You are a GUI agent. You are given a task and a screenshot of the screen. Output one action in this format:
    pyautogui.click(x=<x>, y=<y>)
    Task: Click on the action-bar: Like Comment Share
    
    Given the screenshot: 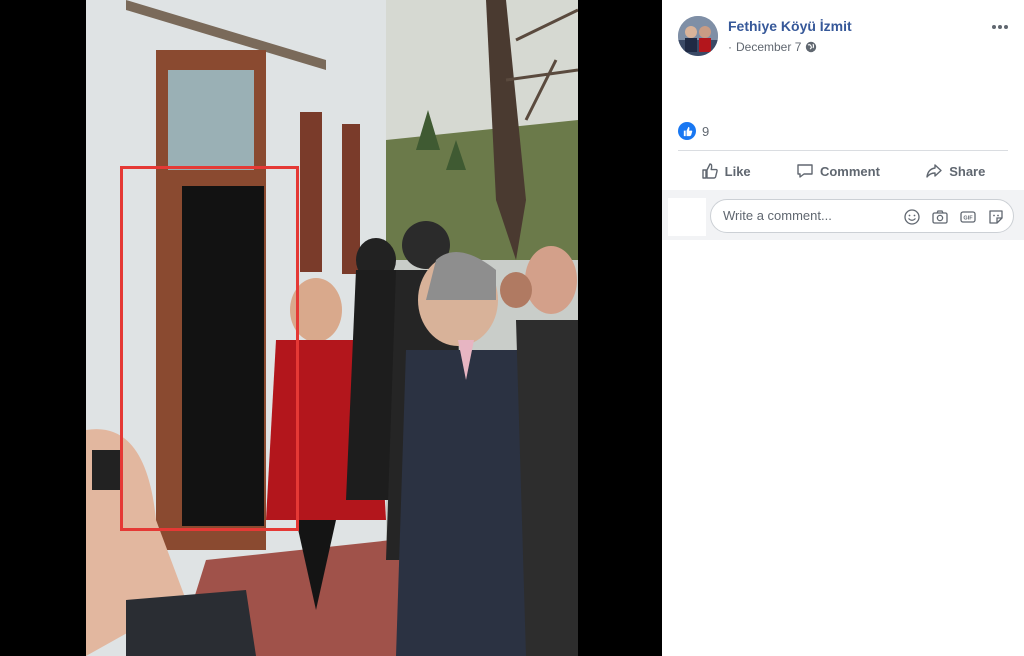 What is the action you would take?
    pyautogui.click(x=843, y=171)
    